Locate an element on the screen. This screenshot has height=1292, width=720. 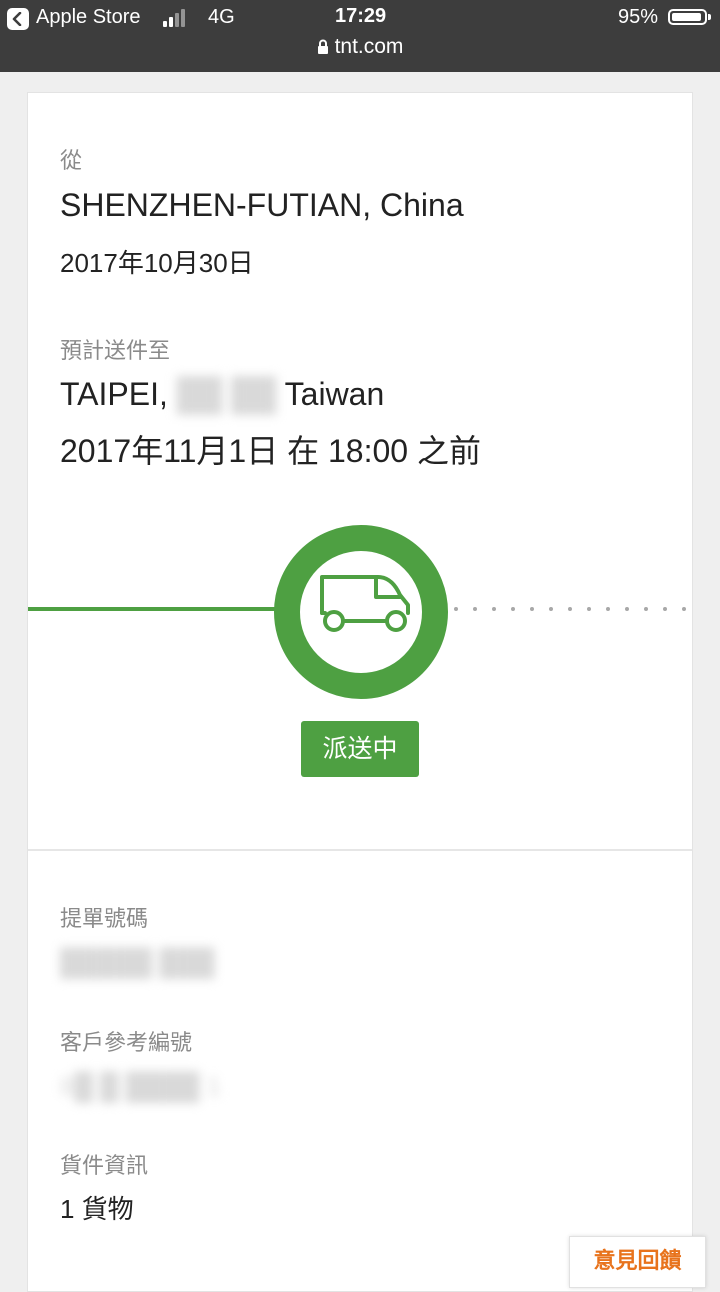
waybill-value: █████ ███ is located at coordinates (137, 962).